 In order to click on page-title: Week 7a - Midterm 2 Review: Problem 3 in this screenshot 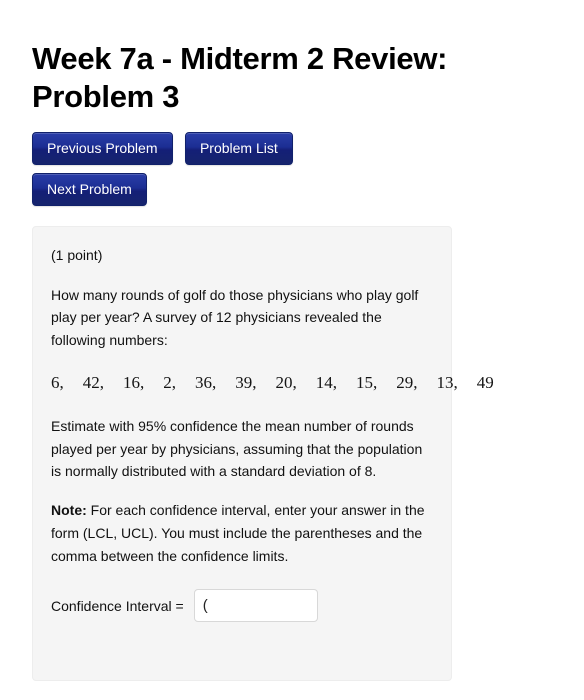, I will do `click(240, 77)`.